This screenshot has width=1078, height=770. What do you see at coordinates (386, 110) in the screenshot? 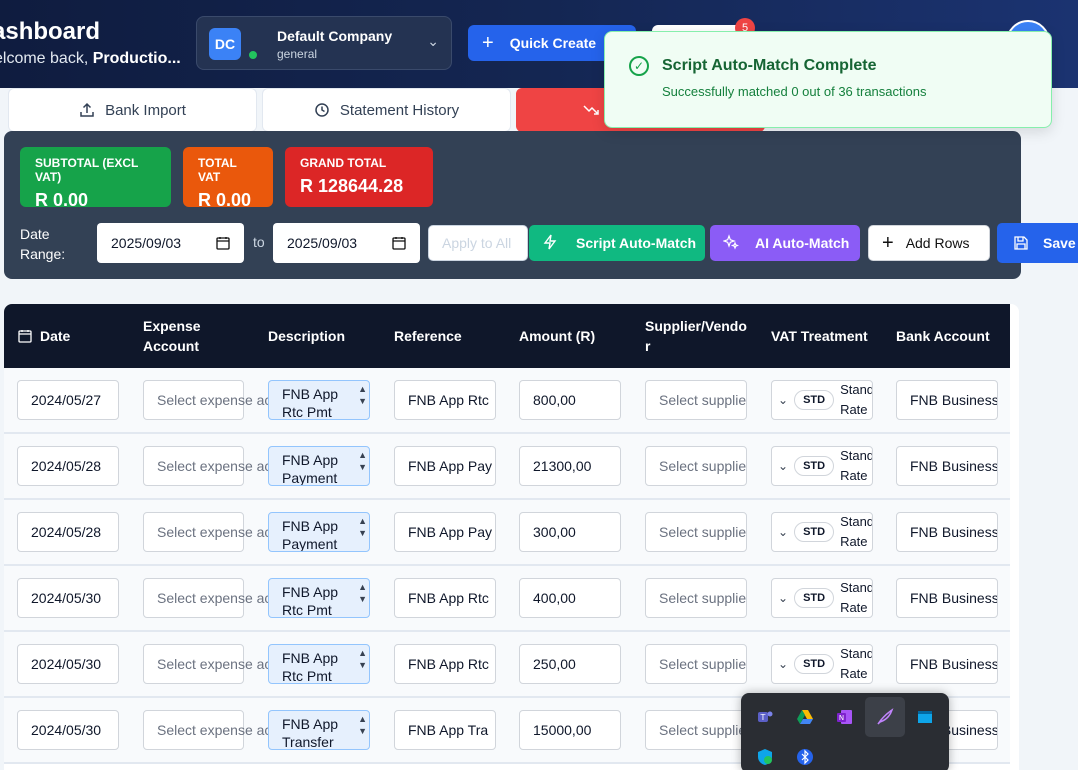
I see `tab-statement-history: Statement History` at bounding box center [386, 110].